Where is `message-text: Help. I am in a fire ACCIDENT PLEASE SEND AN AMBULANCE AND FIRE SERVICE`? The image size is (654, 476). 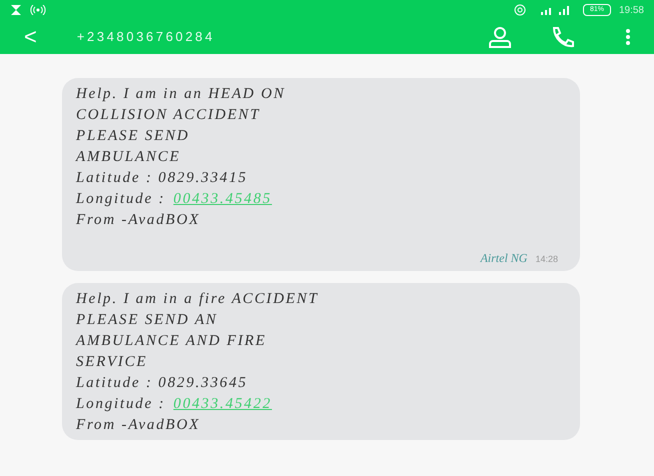 message-text: Help. I am in a fire ACCIDENT PLEASE SEND AN AMBULANCE AND FIRE SERVICE is located at coordinates (198, 331).